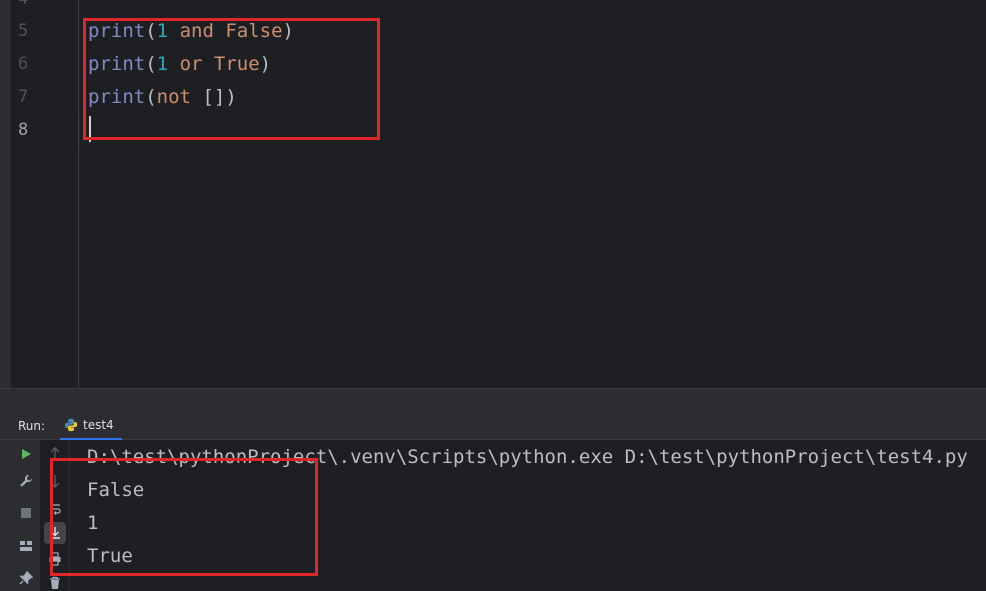 The image size is (986, 591). Describe the element at coordinates (493, 400) in the screenshot. I see `panel-divider` at that location.